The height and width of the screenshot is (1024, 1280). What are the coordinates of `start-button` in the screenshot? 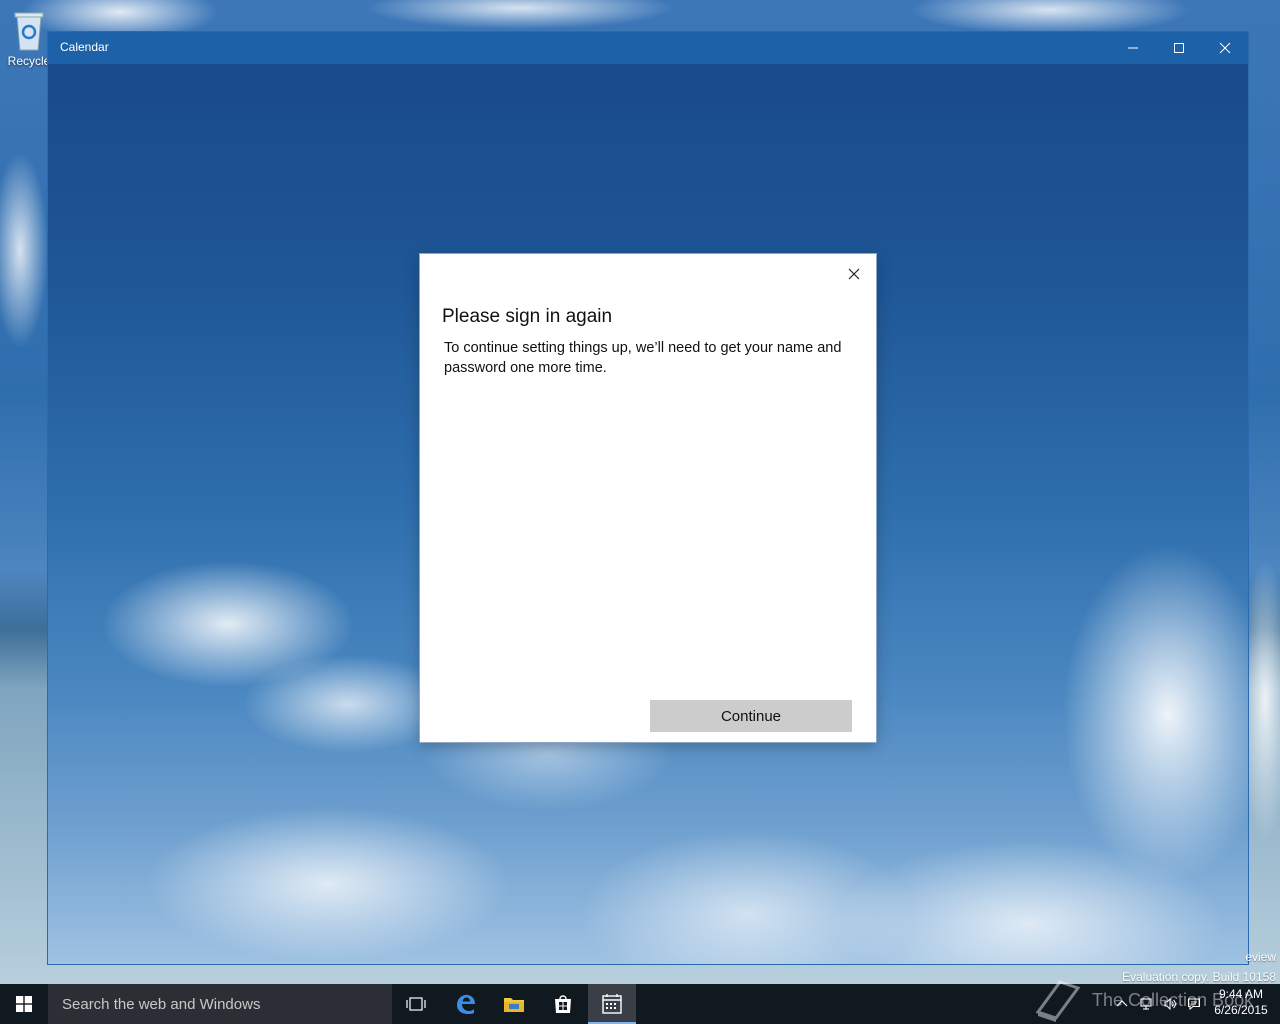 It's located at (24, 1004).